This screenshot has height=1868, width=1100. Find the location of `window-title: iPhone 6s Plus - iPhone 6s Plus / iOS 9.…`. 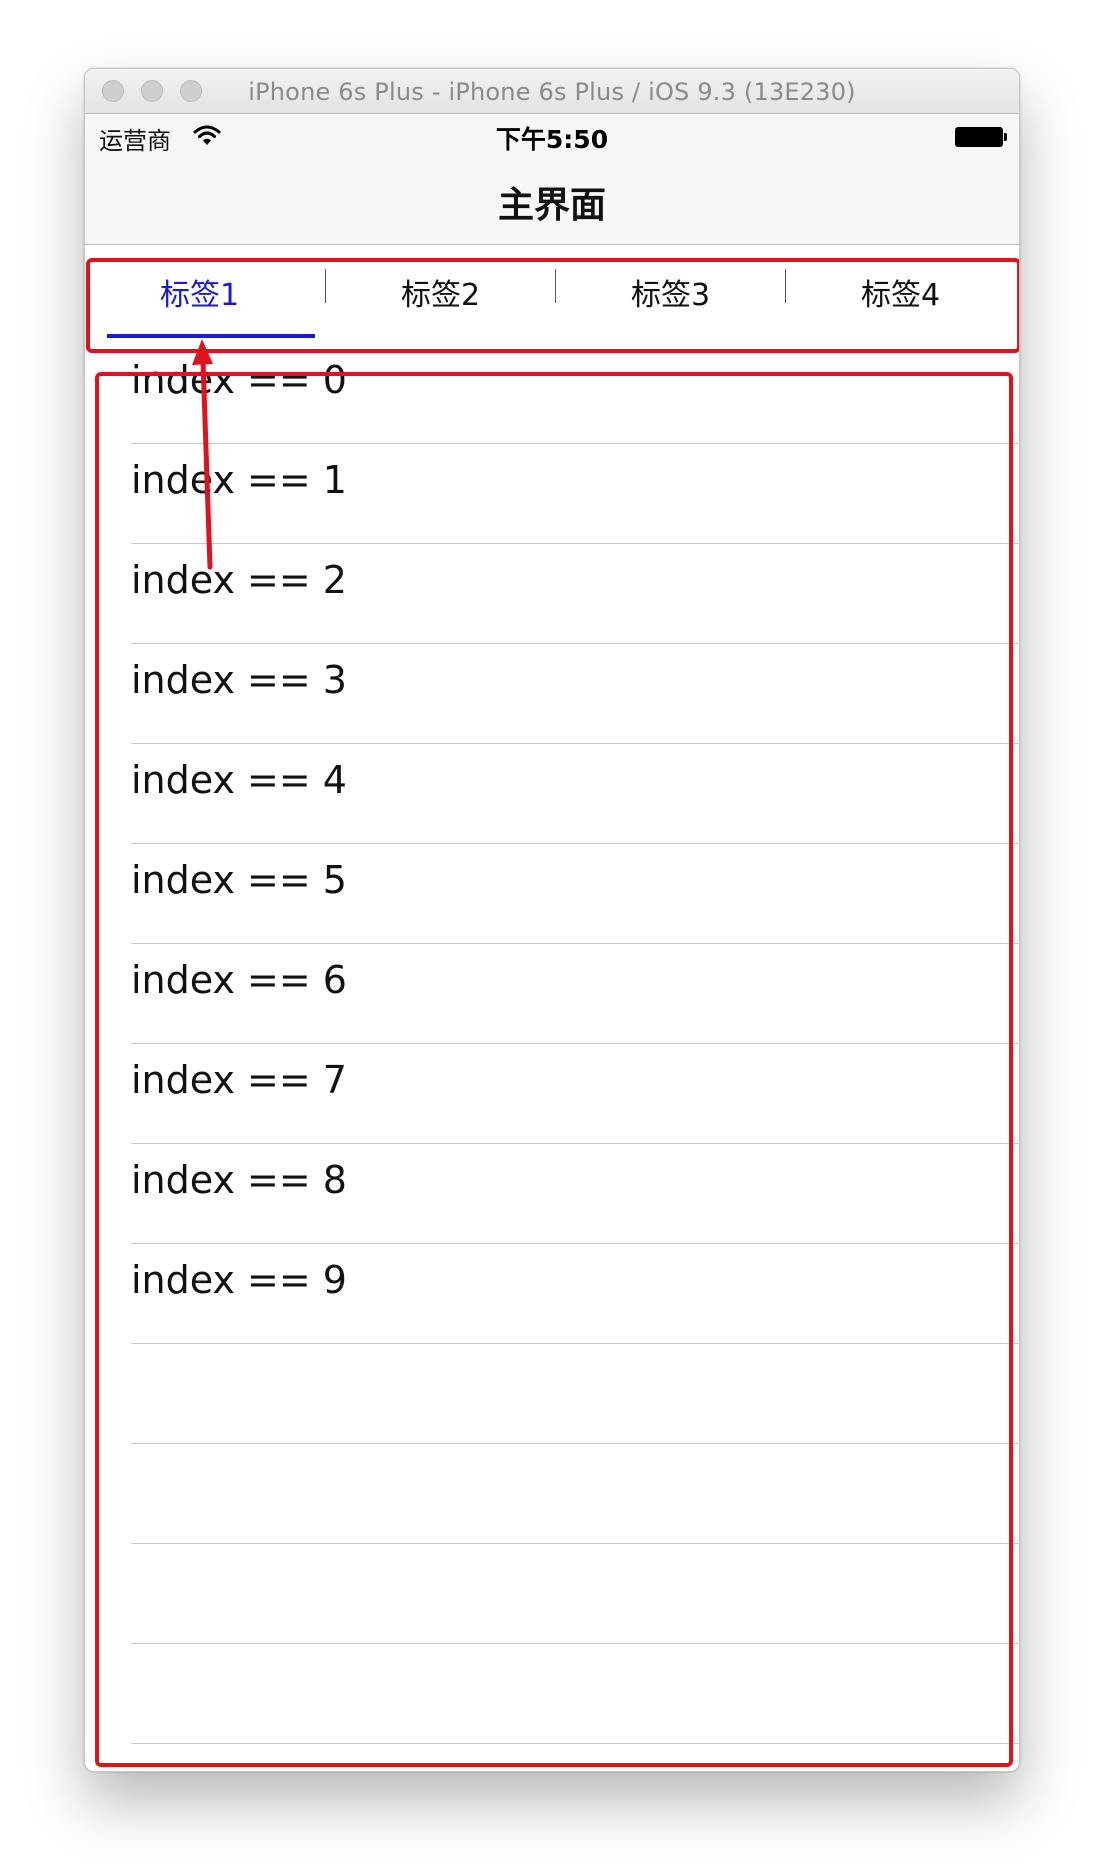

window-title: iPhone 6s Plus - iPhone 6s Plus / iOS 9.… is located at coordinates (552, 92).